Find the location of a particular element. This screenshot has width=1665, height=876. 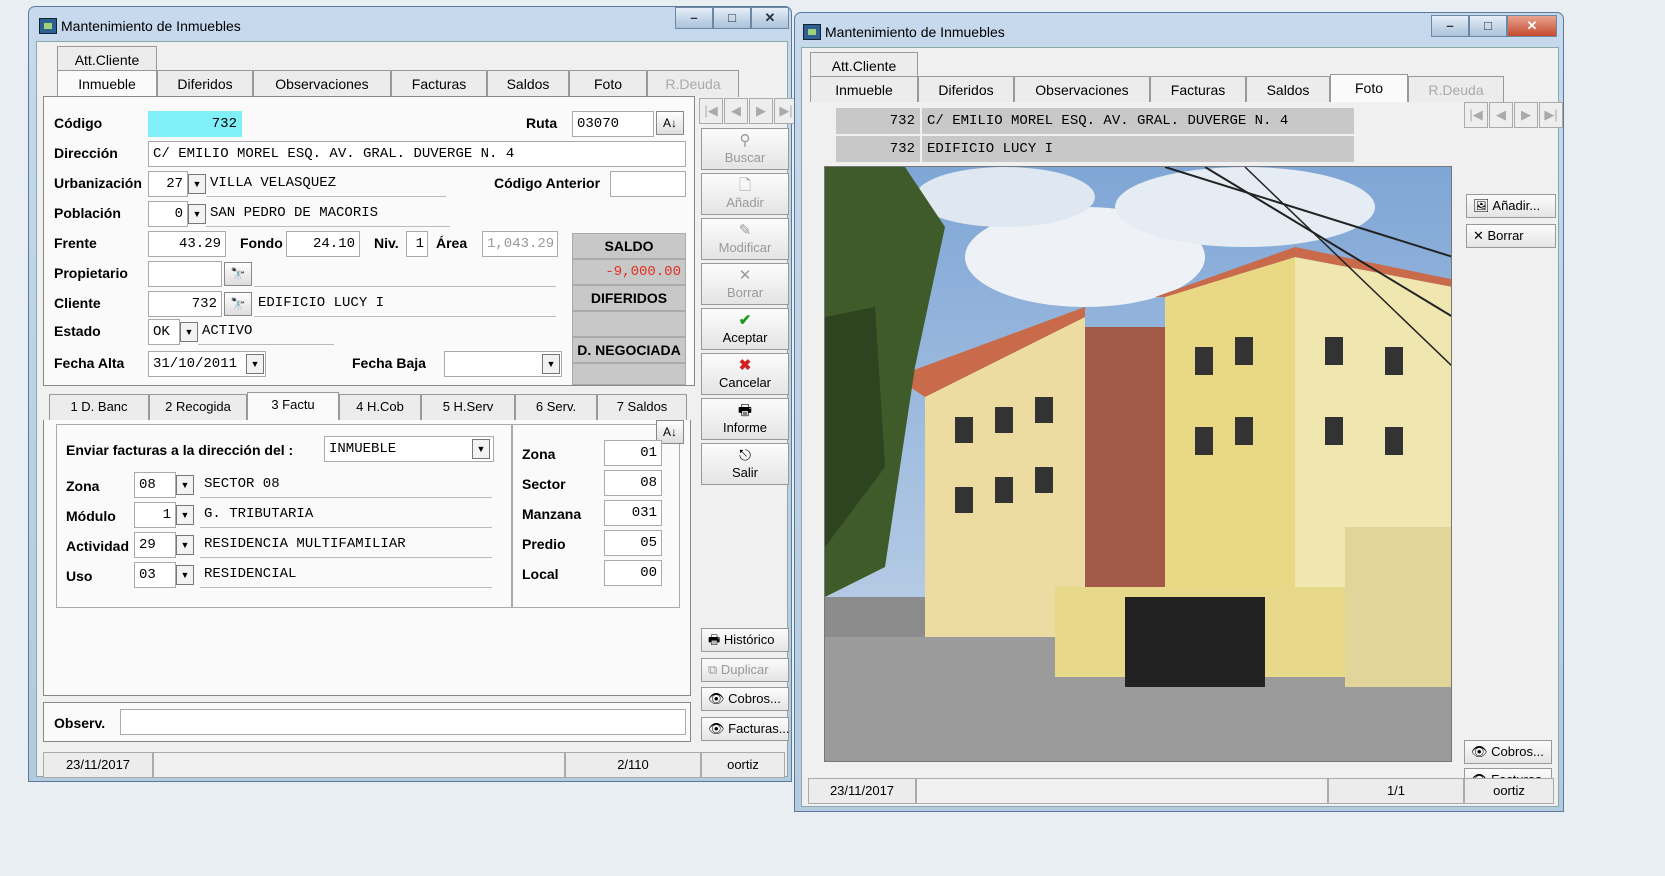

last-record-icon: ▶| is located at coordinates (1551, 115).